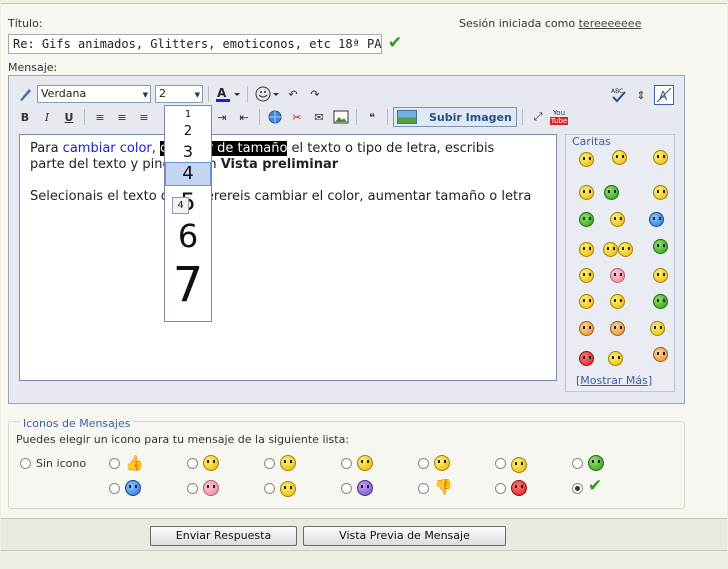  I want to click on align-left-icon: ≡, so click(100, 117).